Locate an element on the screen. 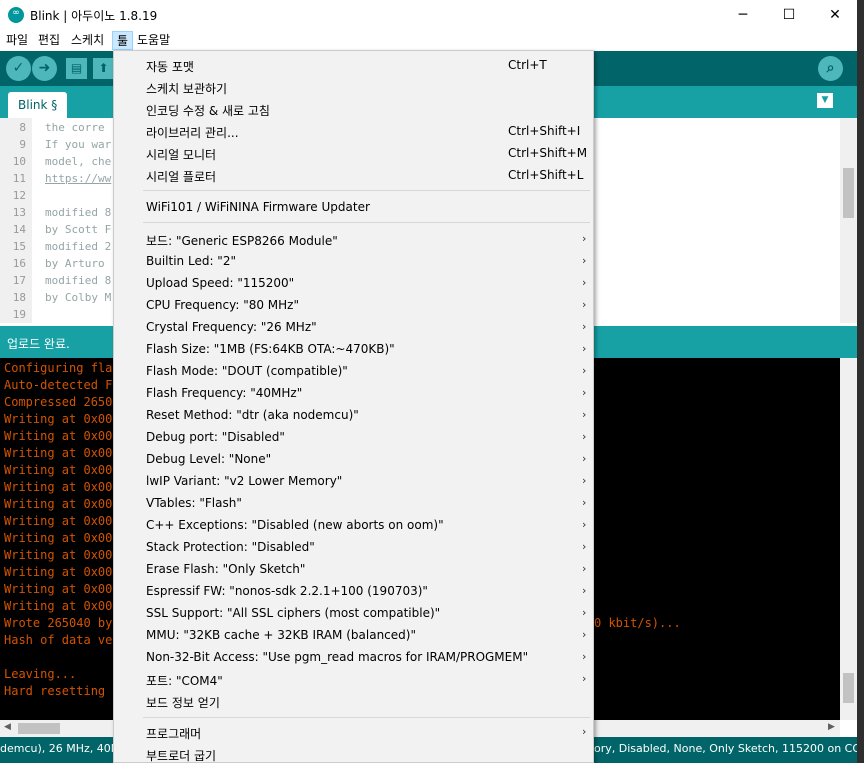 The image size is (864, 763). menu-item-cpu-frequency: CPU Frequency: "80 MHz" is located at coordinates (222, 305).